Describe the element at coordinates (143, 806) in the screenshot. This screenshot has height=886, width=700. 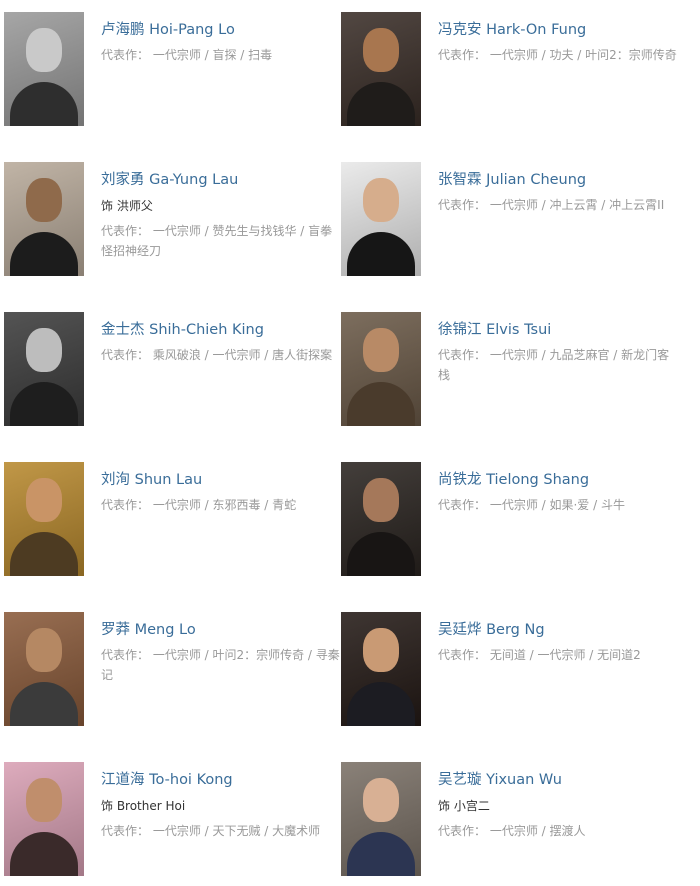
I see `character-role: 饰 Brother Hoi` at that location.